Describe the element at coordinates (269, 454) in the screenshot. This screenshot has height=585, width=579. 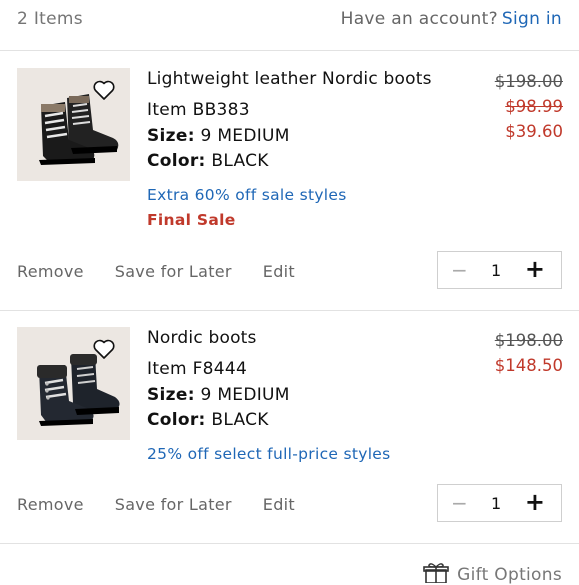
I see `promo-text: 25% off select full-price styles` at that location.